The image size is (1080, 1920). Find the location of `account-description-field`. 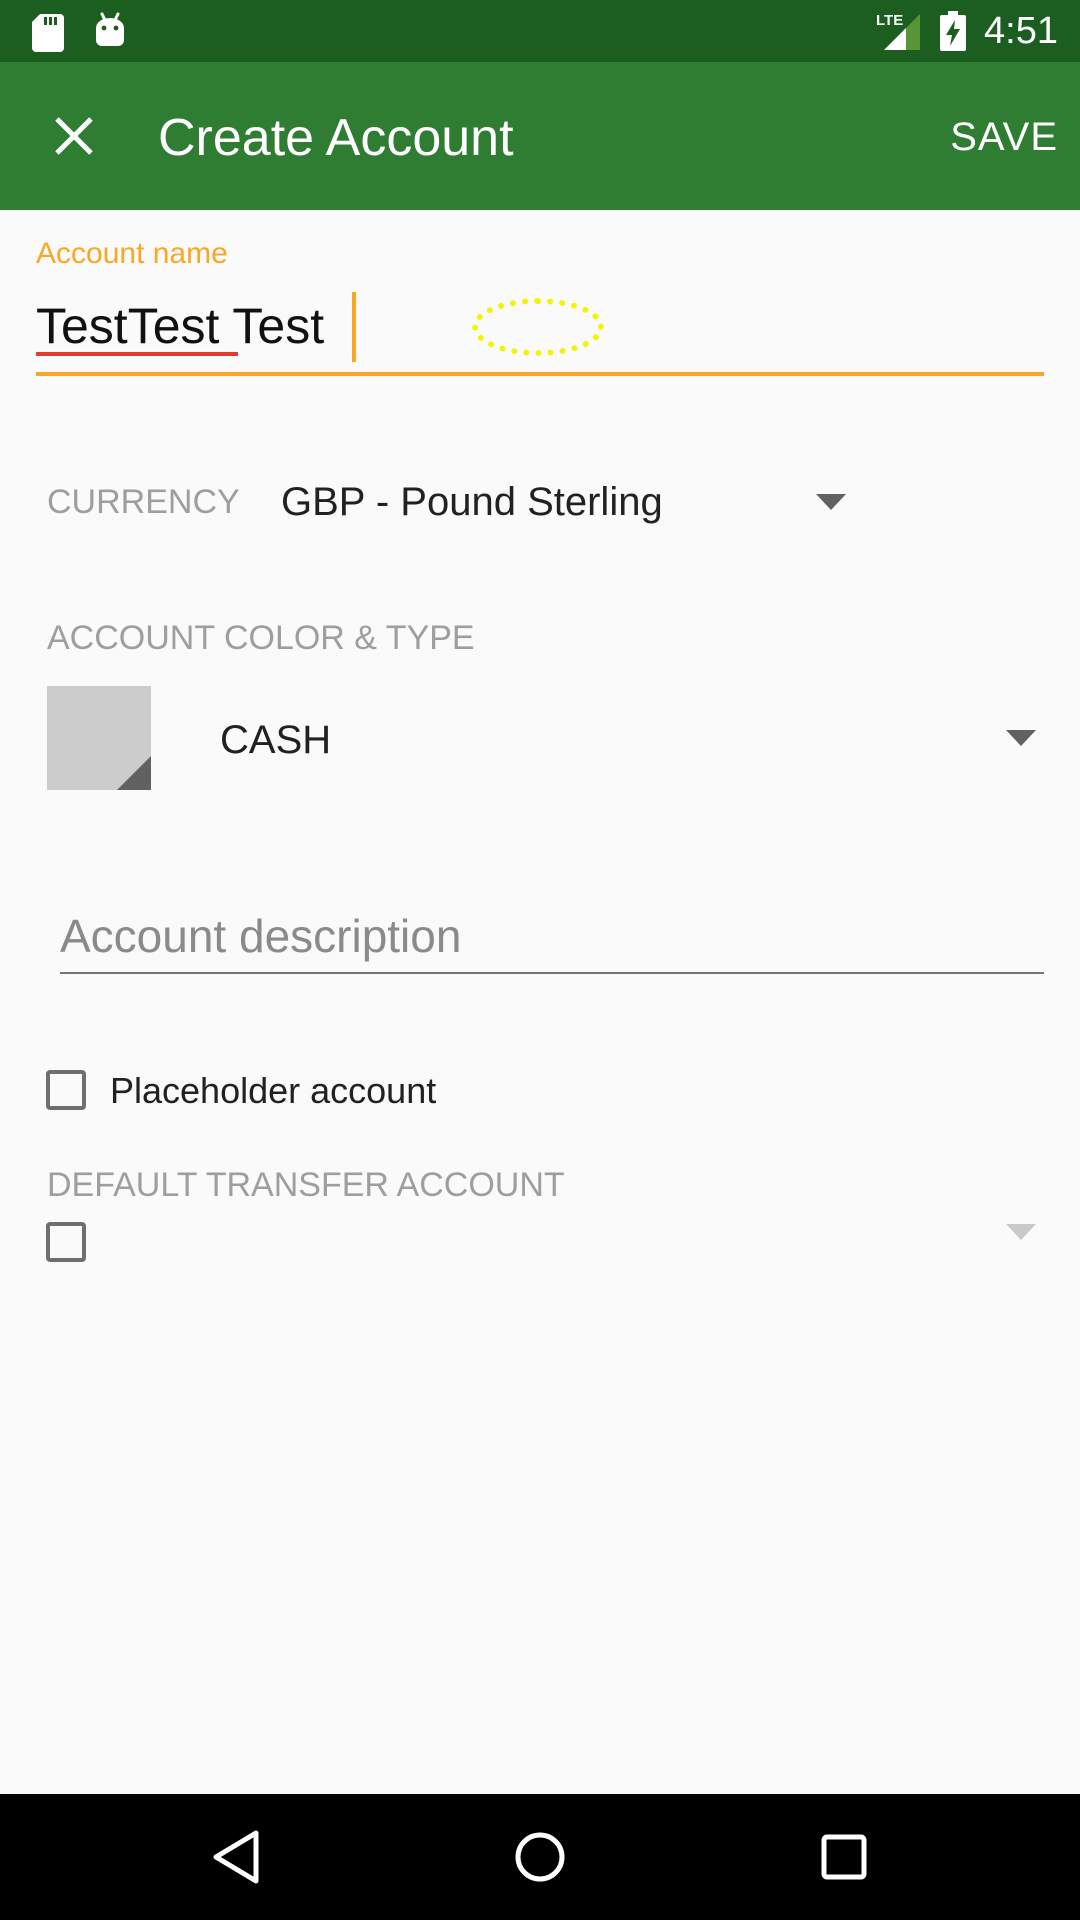

account-description-field is located at coordinates (552, 938).